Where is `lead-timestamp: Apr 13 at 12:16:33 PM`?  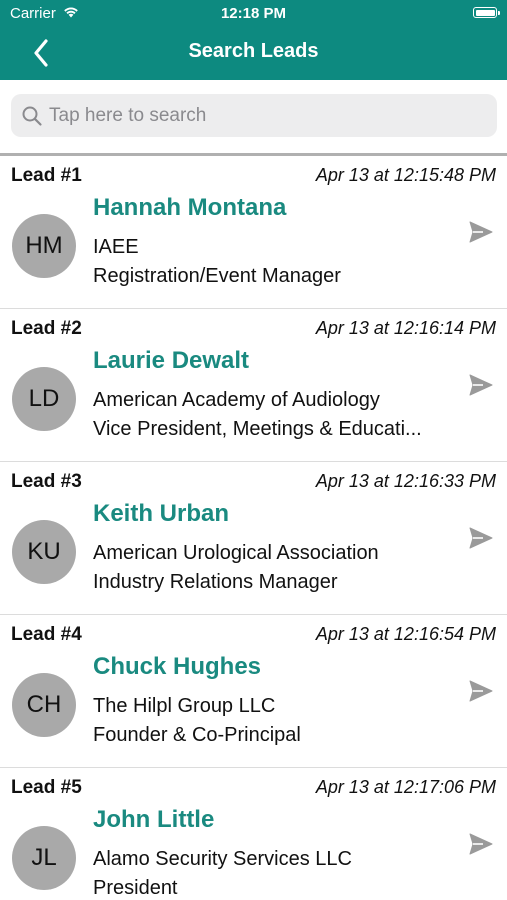 lead-timestamp: Apr 13 at 12:16:33 PM is located at coordinates (405, 481).